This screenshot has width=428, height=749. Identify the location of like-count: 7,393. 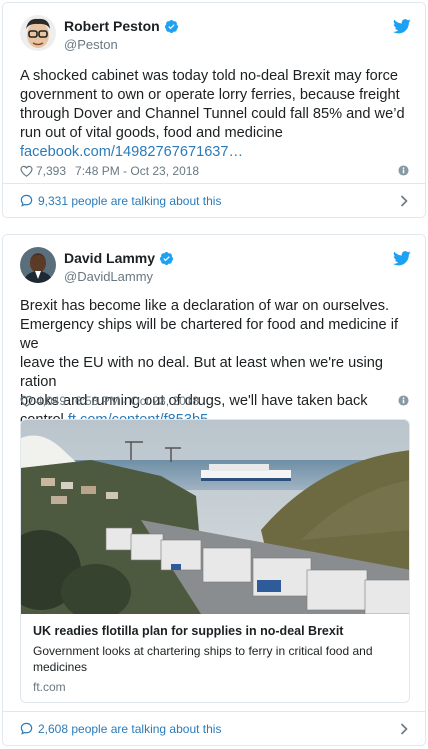
(51, 171).